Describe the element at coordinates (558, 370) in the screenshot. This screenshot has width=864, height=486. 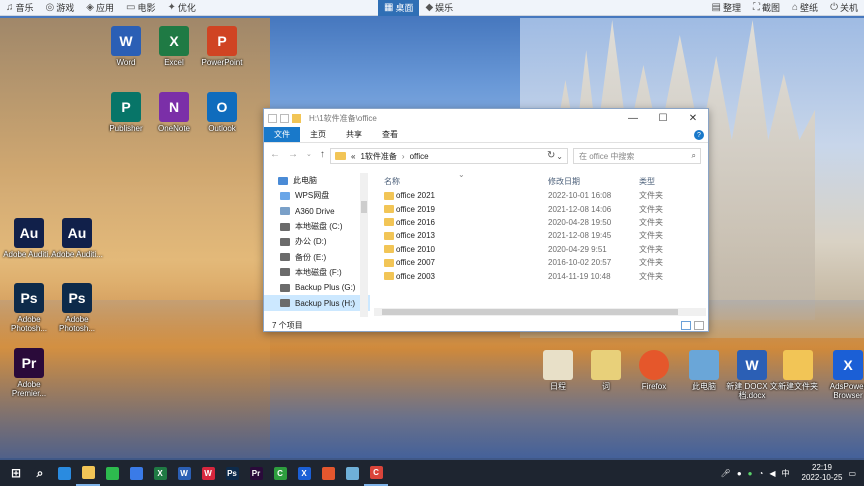
I see `desktop-icon-shortcut-1: 日程` at that location.